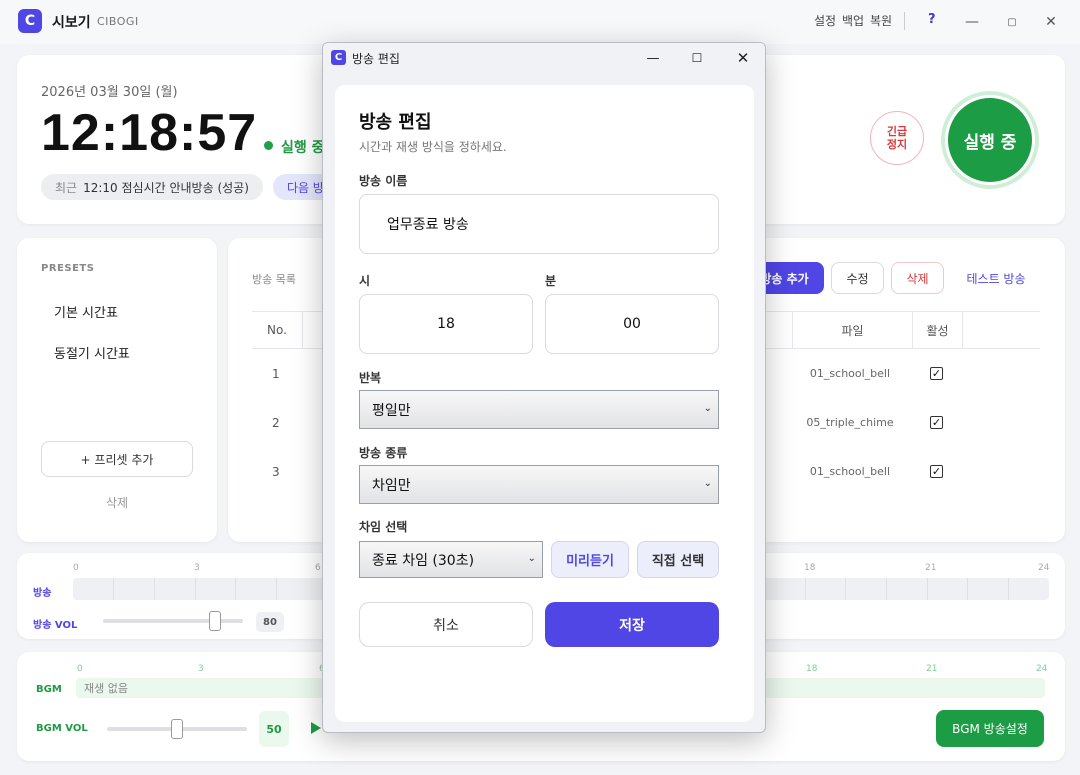 Image resolution: width=1080 pixels, height=775 pixels. What do you see at coordinates (632, 624) in the screenshot?
I see `save-button: 저장` at bounding box center [632, 624].